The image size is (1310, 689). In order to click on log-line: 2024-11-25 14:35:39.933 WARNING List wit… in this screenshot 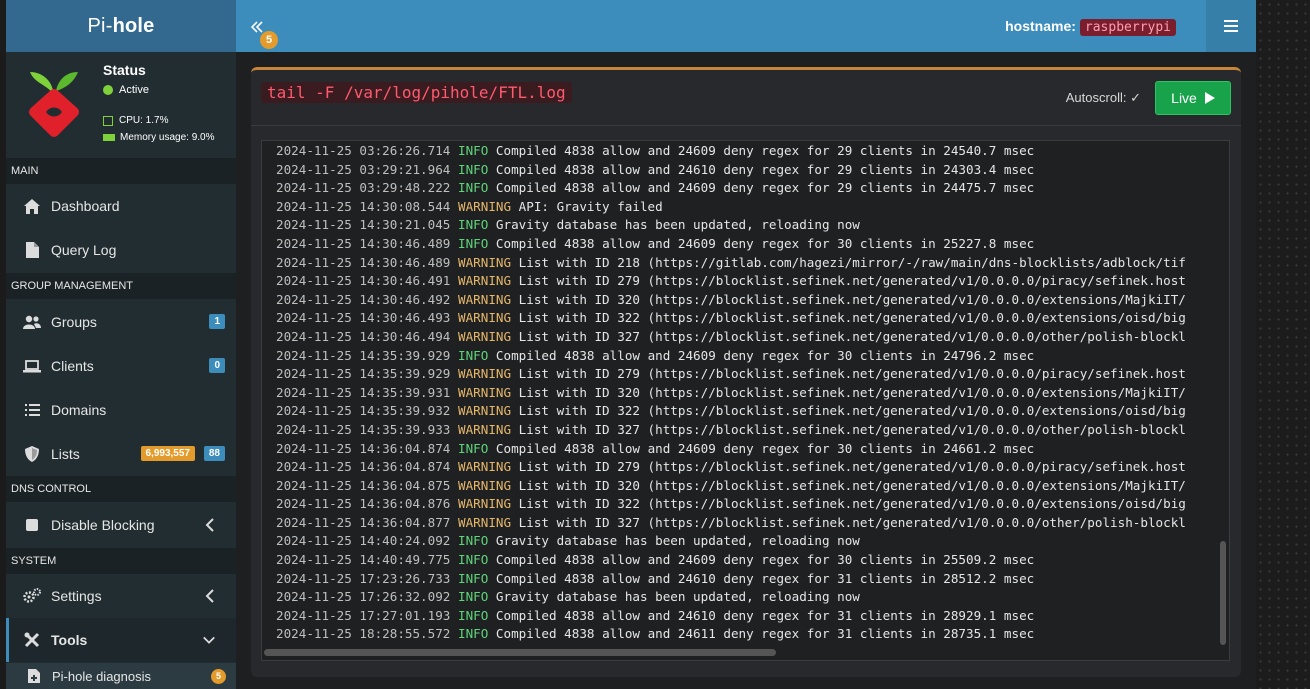, I will do `click(746, 430)`.